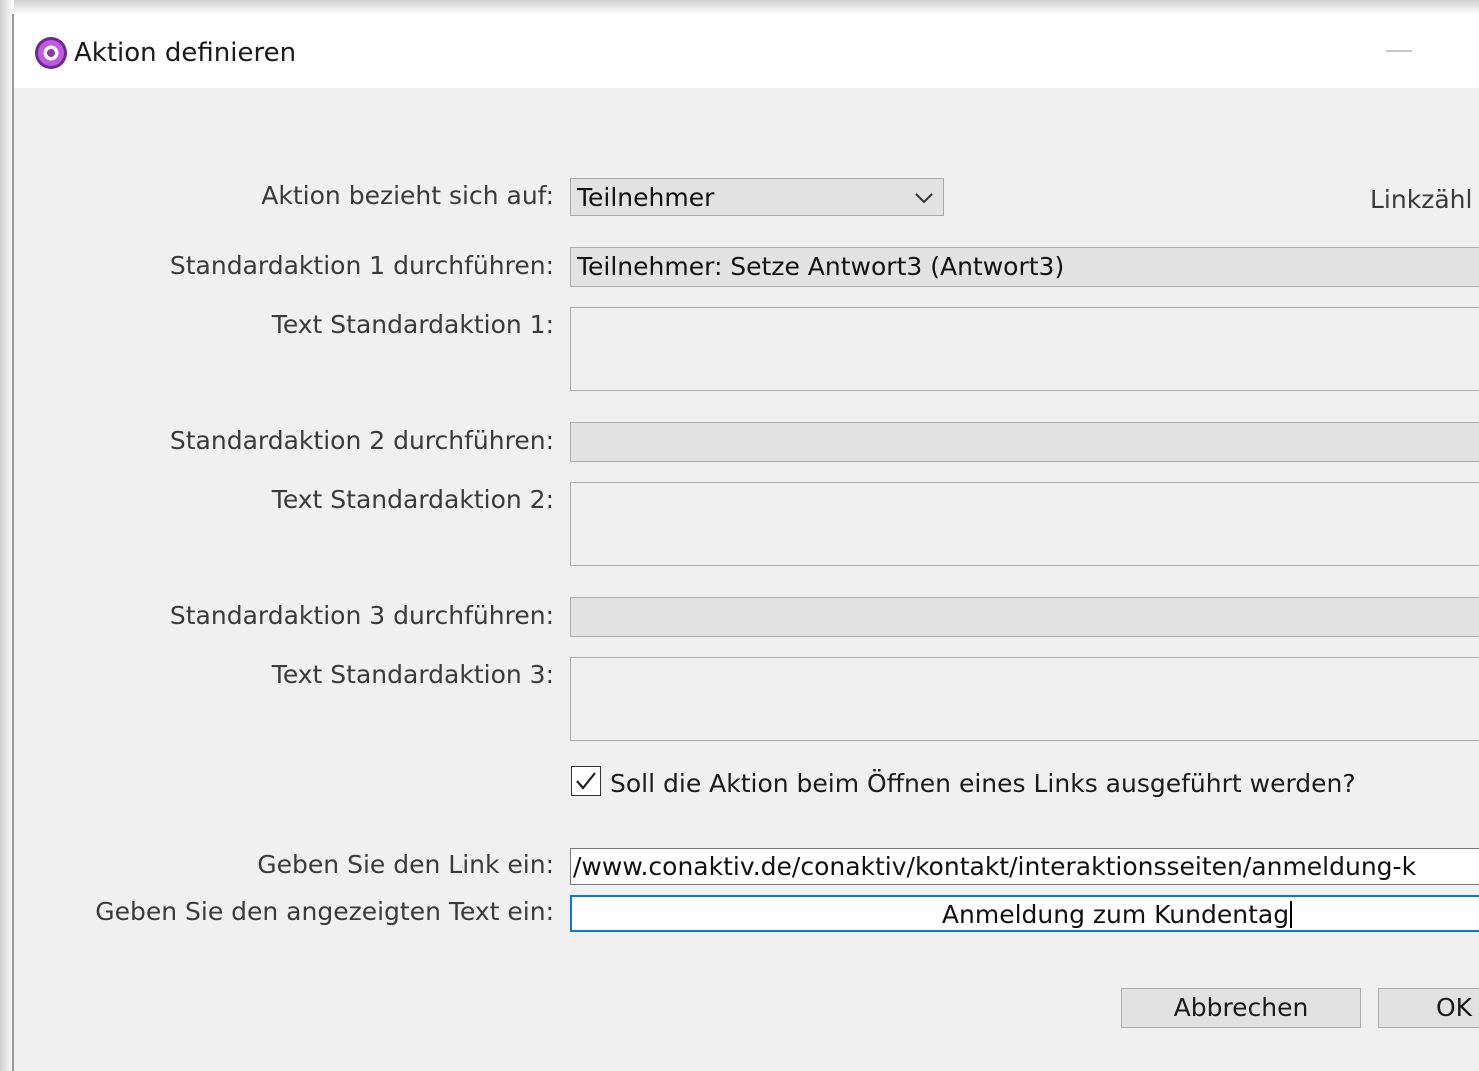 Image resolution: width=1479 pixels, height=1071 pixels. I want to click on on-link-open-checkbox, so click(586, 781).